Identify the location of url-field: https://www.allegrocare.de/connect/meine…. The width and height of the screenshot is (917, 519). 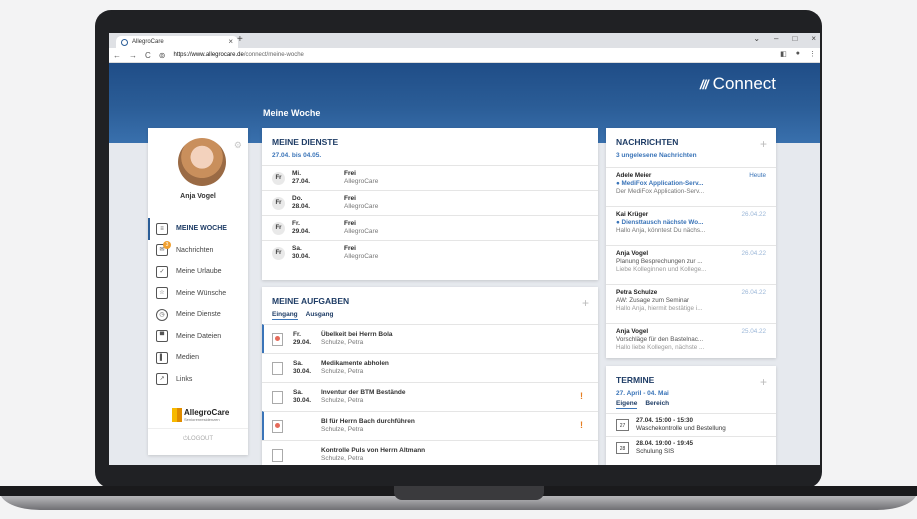
(238, 55).